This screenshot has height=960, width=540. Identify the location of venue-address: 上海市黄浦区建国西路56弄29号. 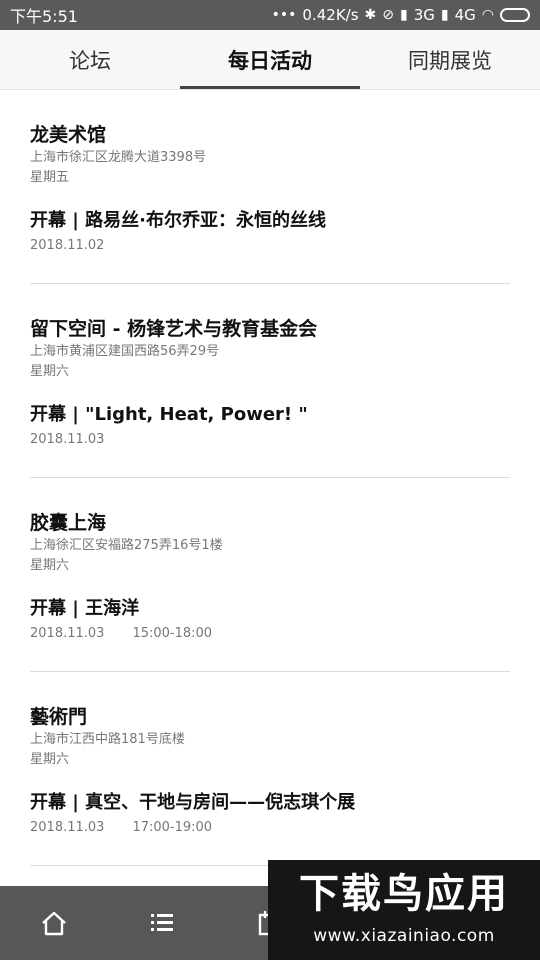
(125, 351).